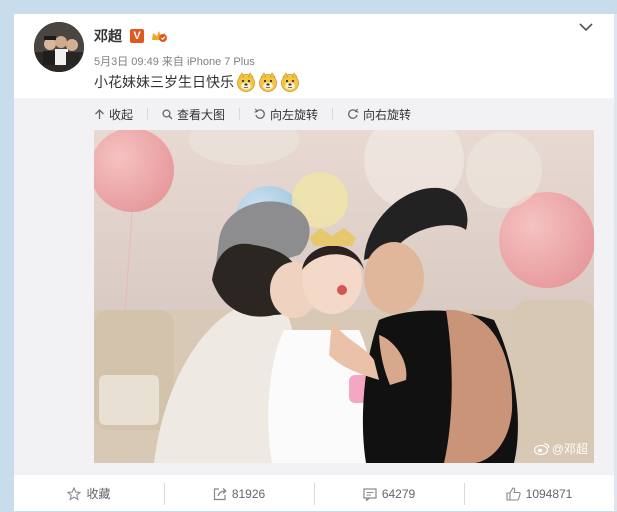 Image resolution: width=617 pixels, height=512 pixels. Describe the element at coordinates (549, 493) in the screenshot. I see `like-count: 1094871` at that location.